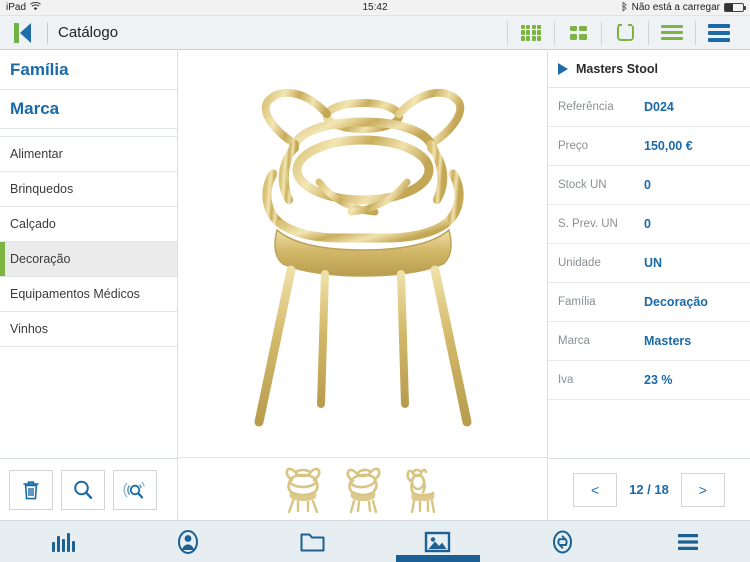 Image resolution: width=750 pixels, height=562 pixels. What do you see at coordinates (577, 302) in the screenshot?
I see `detail-label: Família` at bounding box center [577, 302].